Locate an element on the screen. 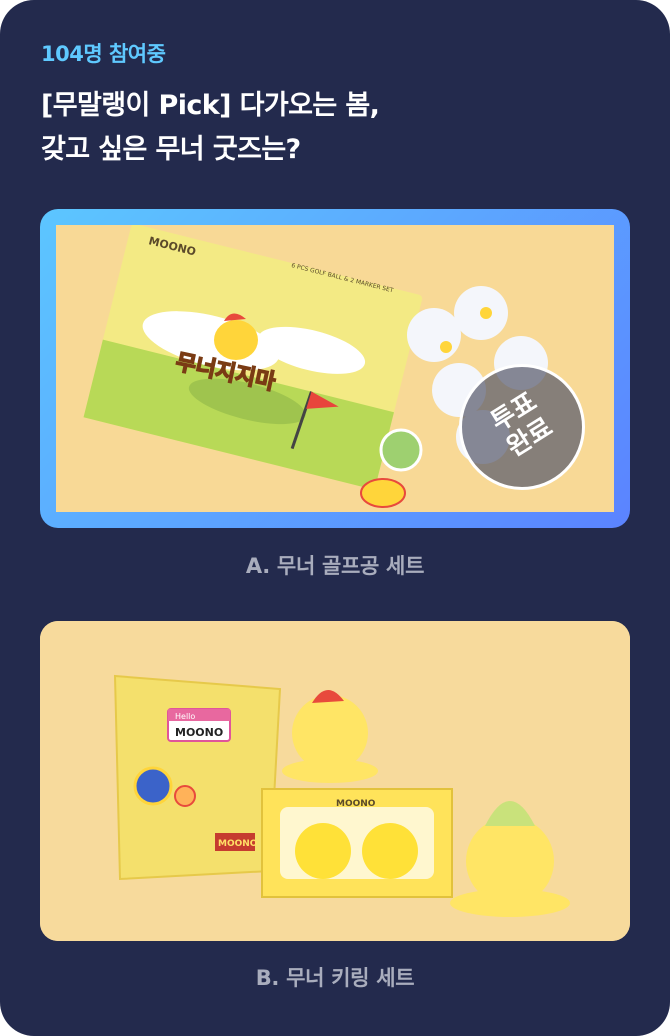 Image resolution: width=670 pixels, height=1036 pixels. locker-tag-hello: Hello is located at coordinates (185, 716).